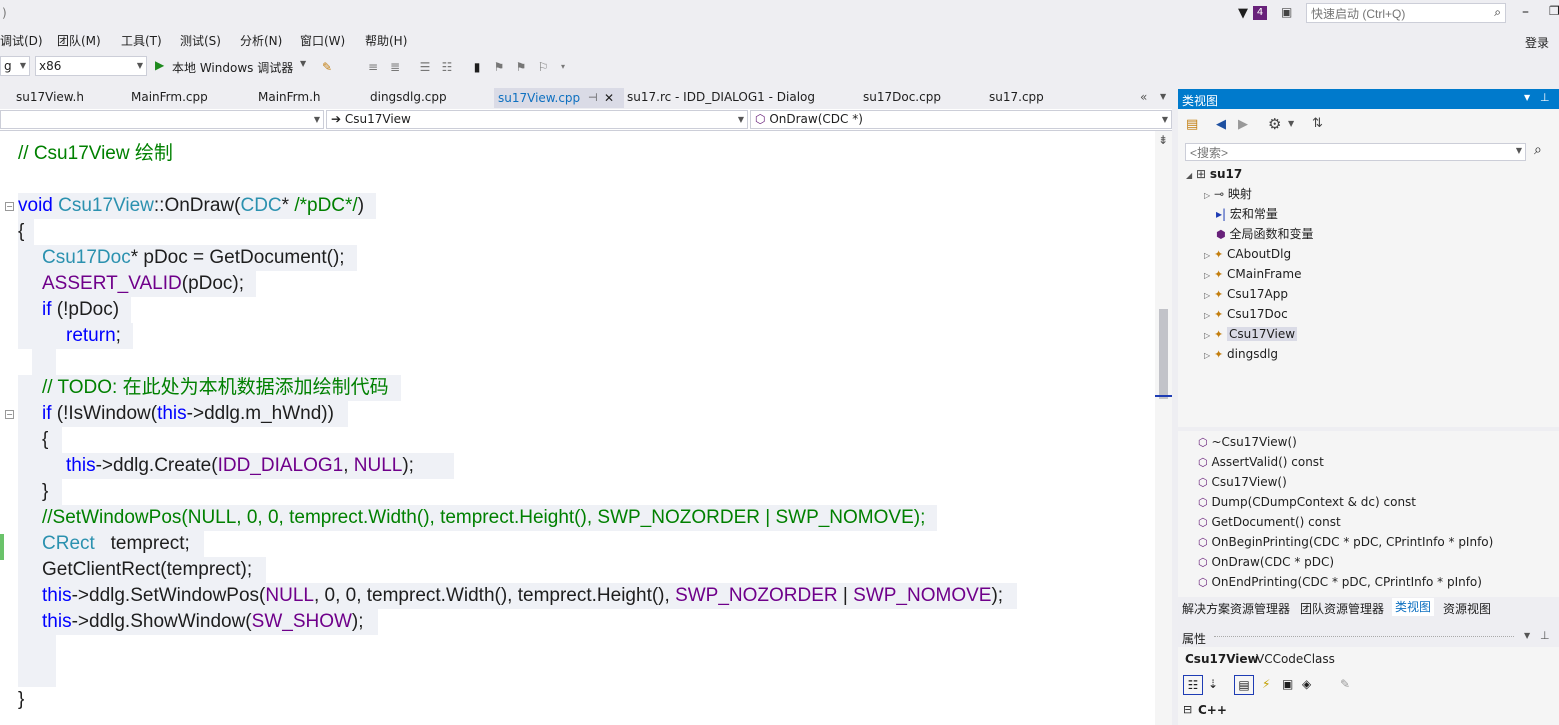  I want to click on notification-flag-icon: ▣, so click(1286, 12).